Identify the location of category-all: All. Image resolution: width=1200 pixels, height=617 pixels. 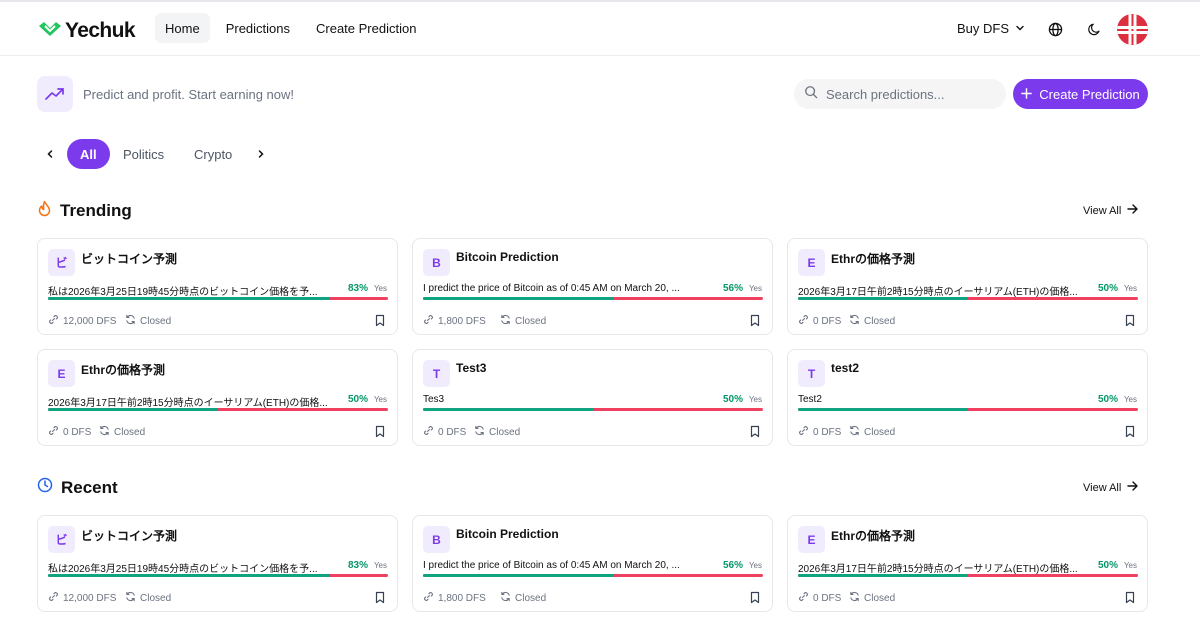
(88, 154).